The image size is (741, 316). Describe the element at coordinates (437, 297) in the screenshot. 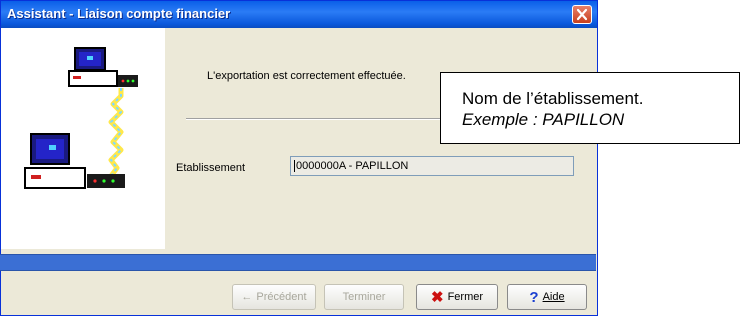

I see `close-x-red-icon: ✖` at that location.